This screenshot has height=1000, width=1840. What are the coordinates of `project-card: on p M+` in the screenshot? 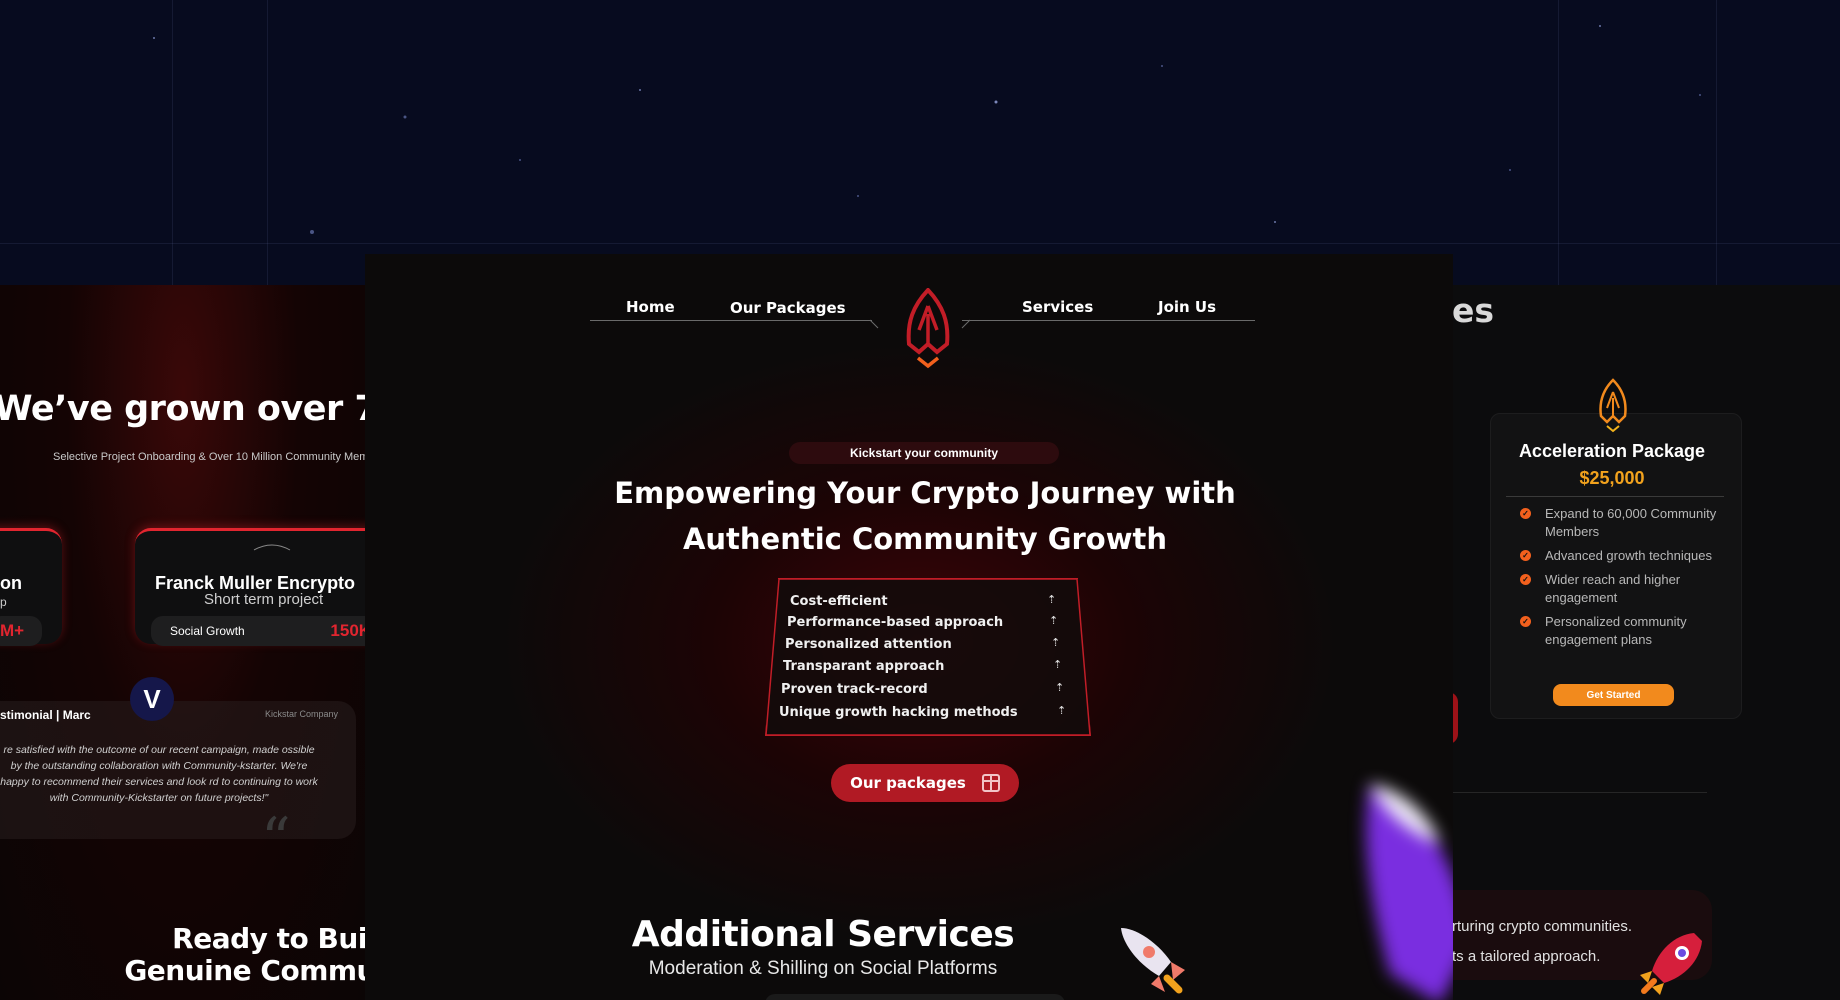 It's located at (31, 587).